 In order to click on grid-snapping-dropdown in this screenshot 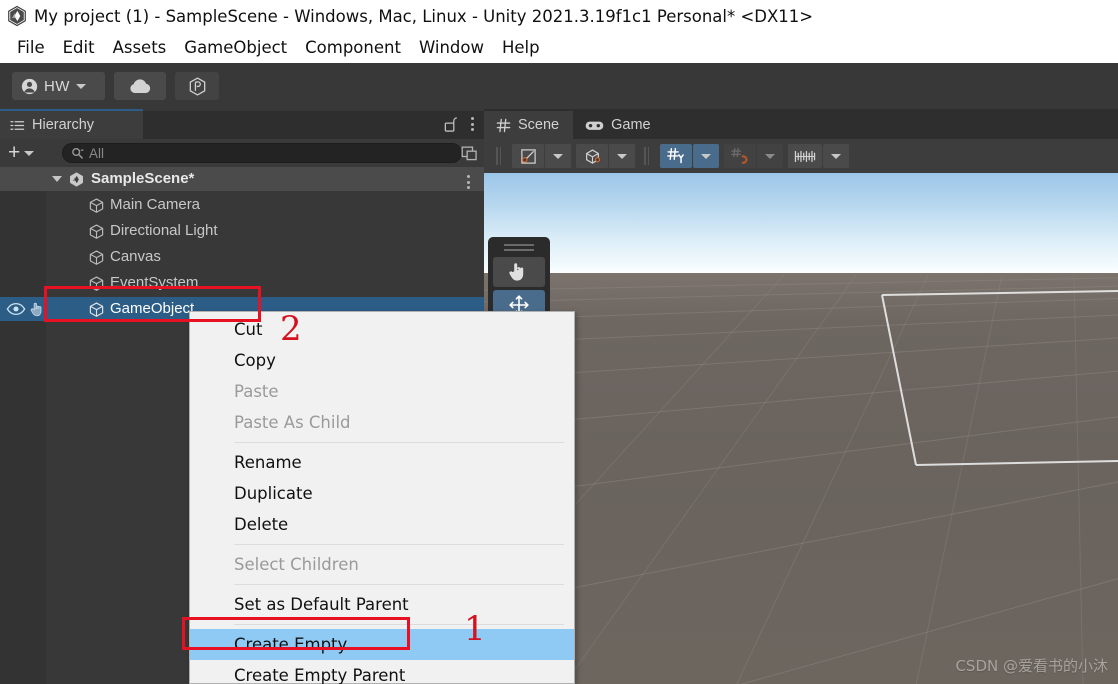, I will do `click(706, 156)`.